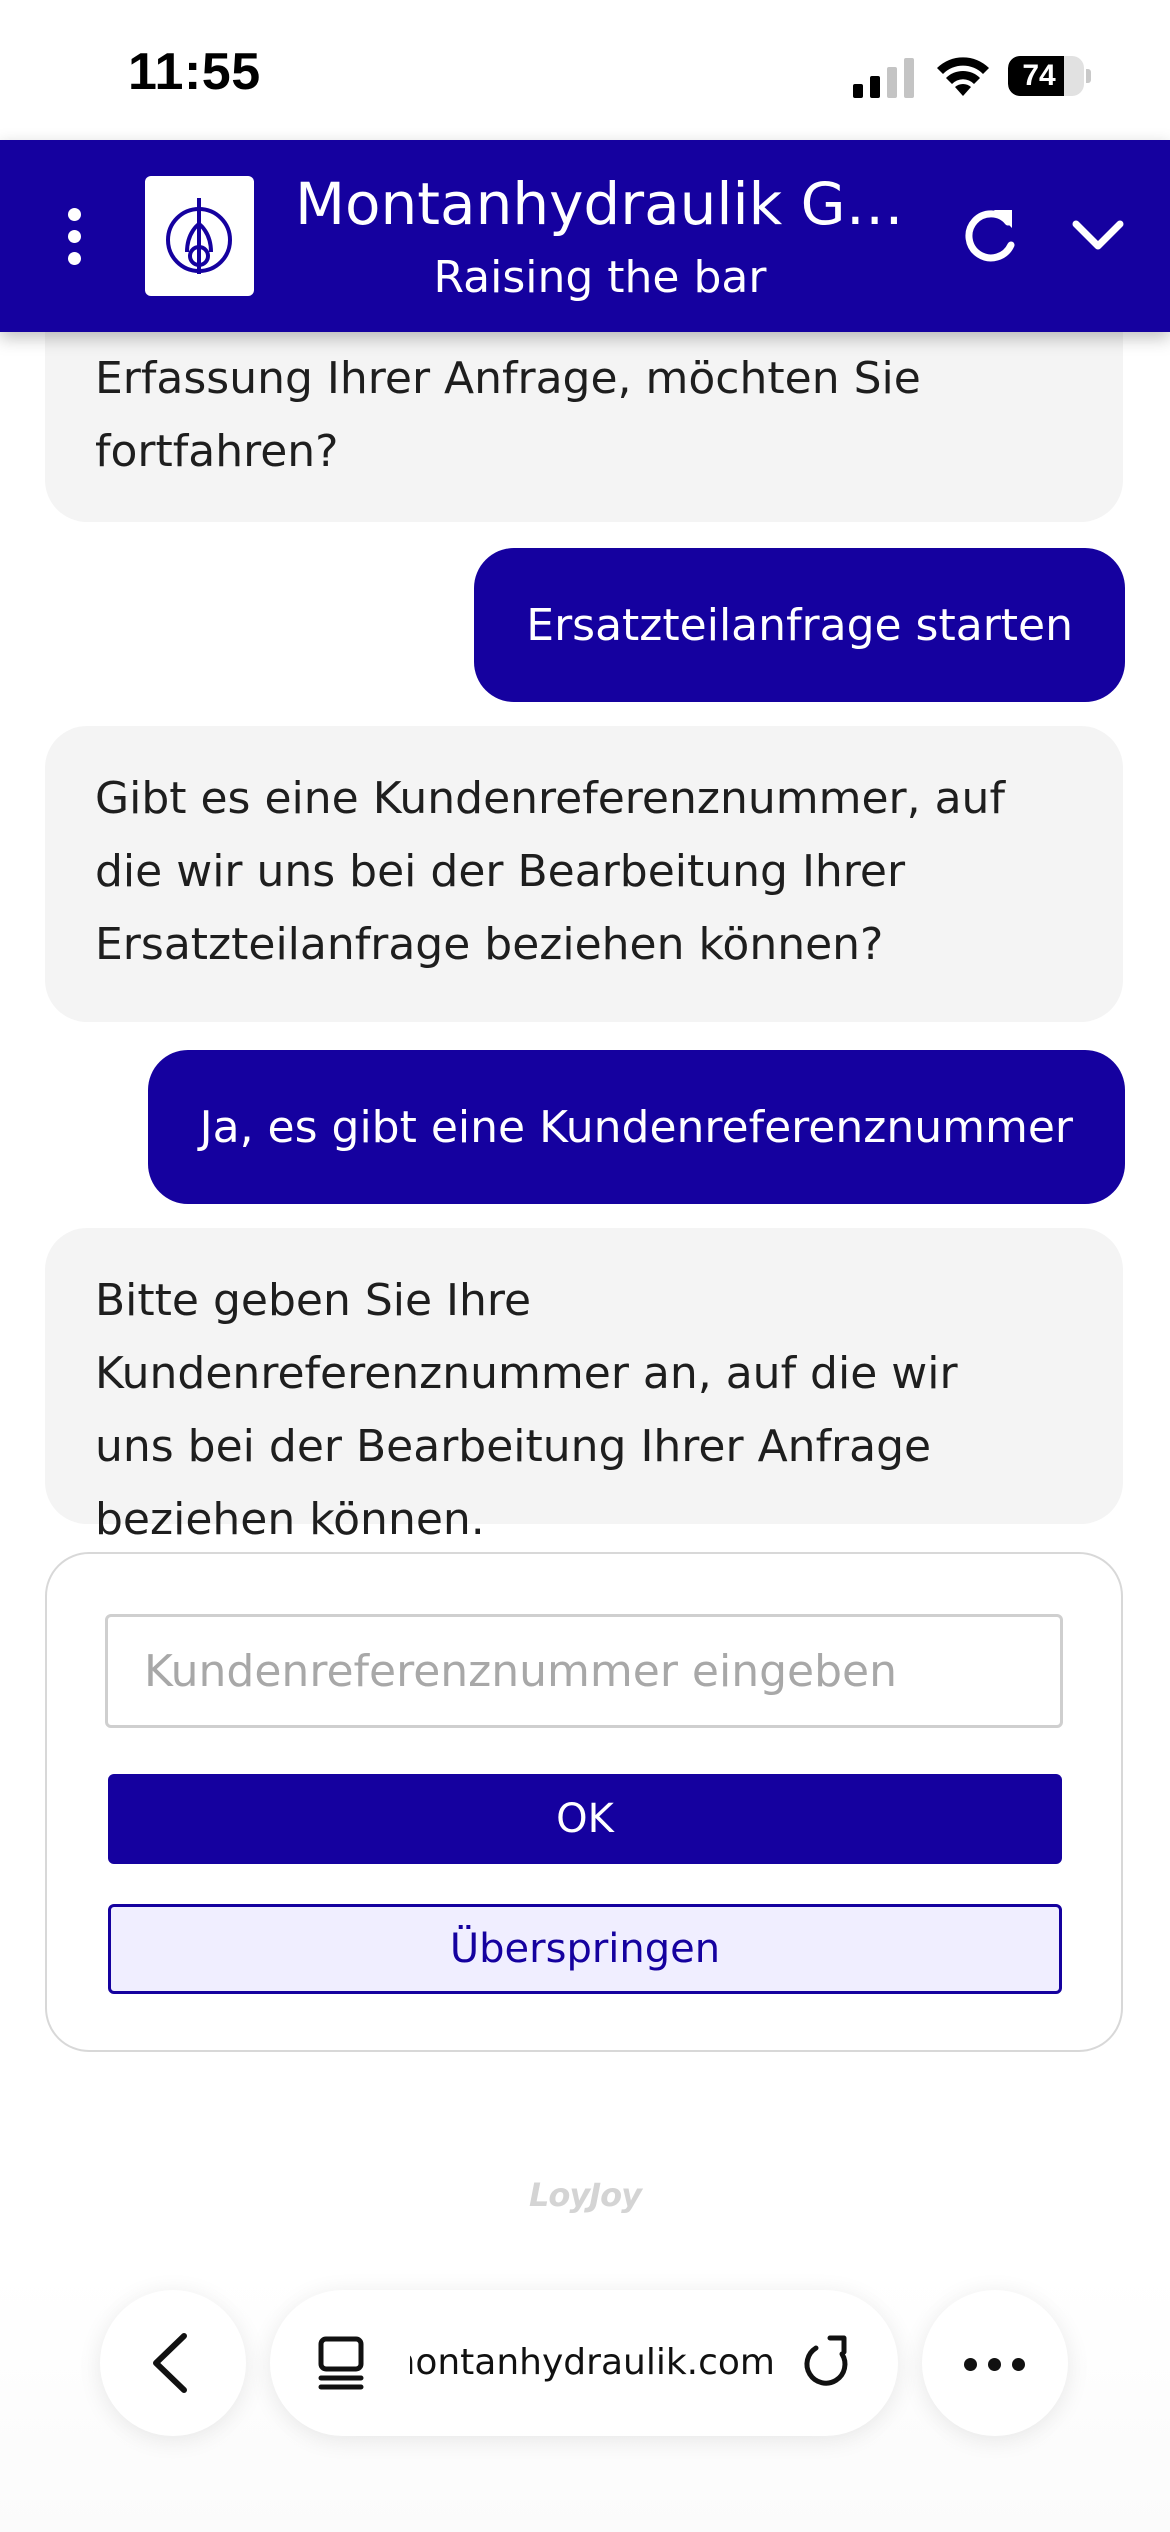 The width and height of the screenshot is (1170, 2532). I want to click on more-icon, so click(970, 2364).